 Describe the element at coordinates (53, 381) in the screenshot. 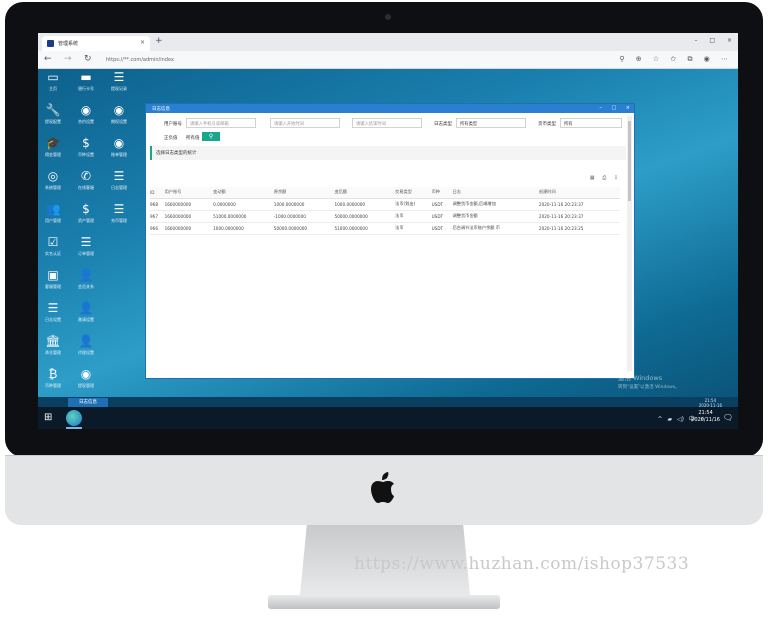

I see `sidebar-item: ₿ 币种管理` at that location.